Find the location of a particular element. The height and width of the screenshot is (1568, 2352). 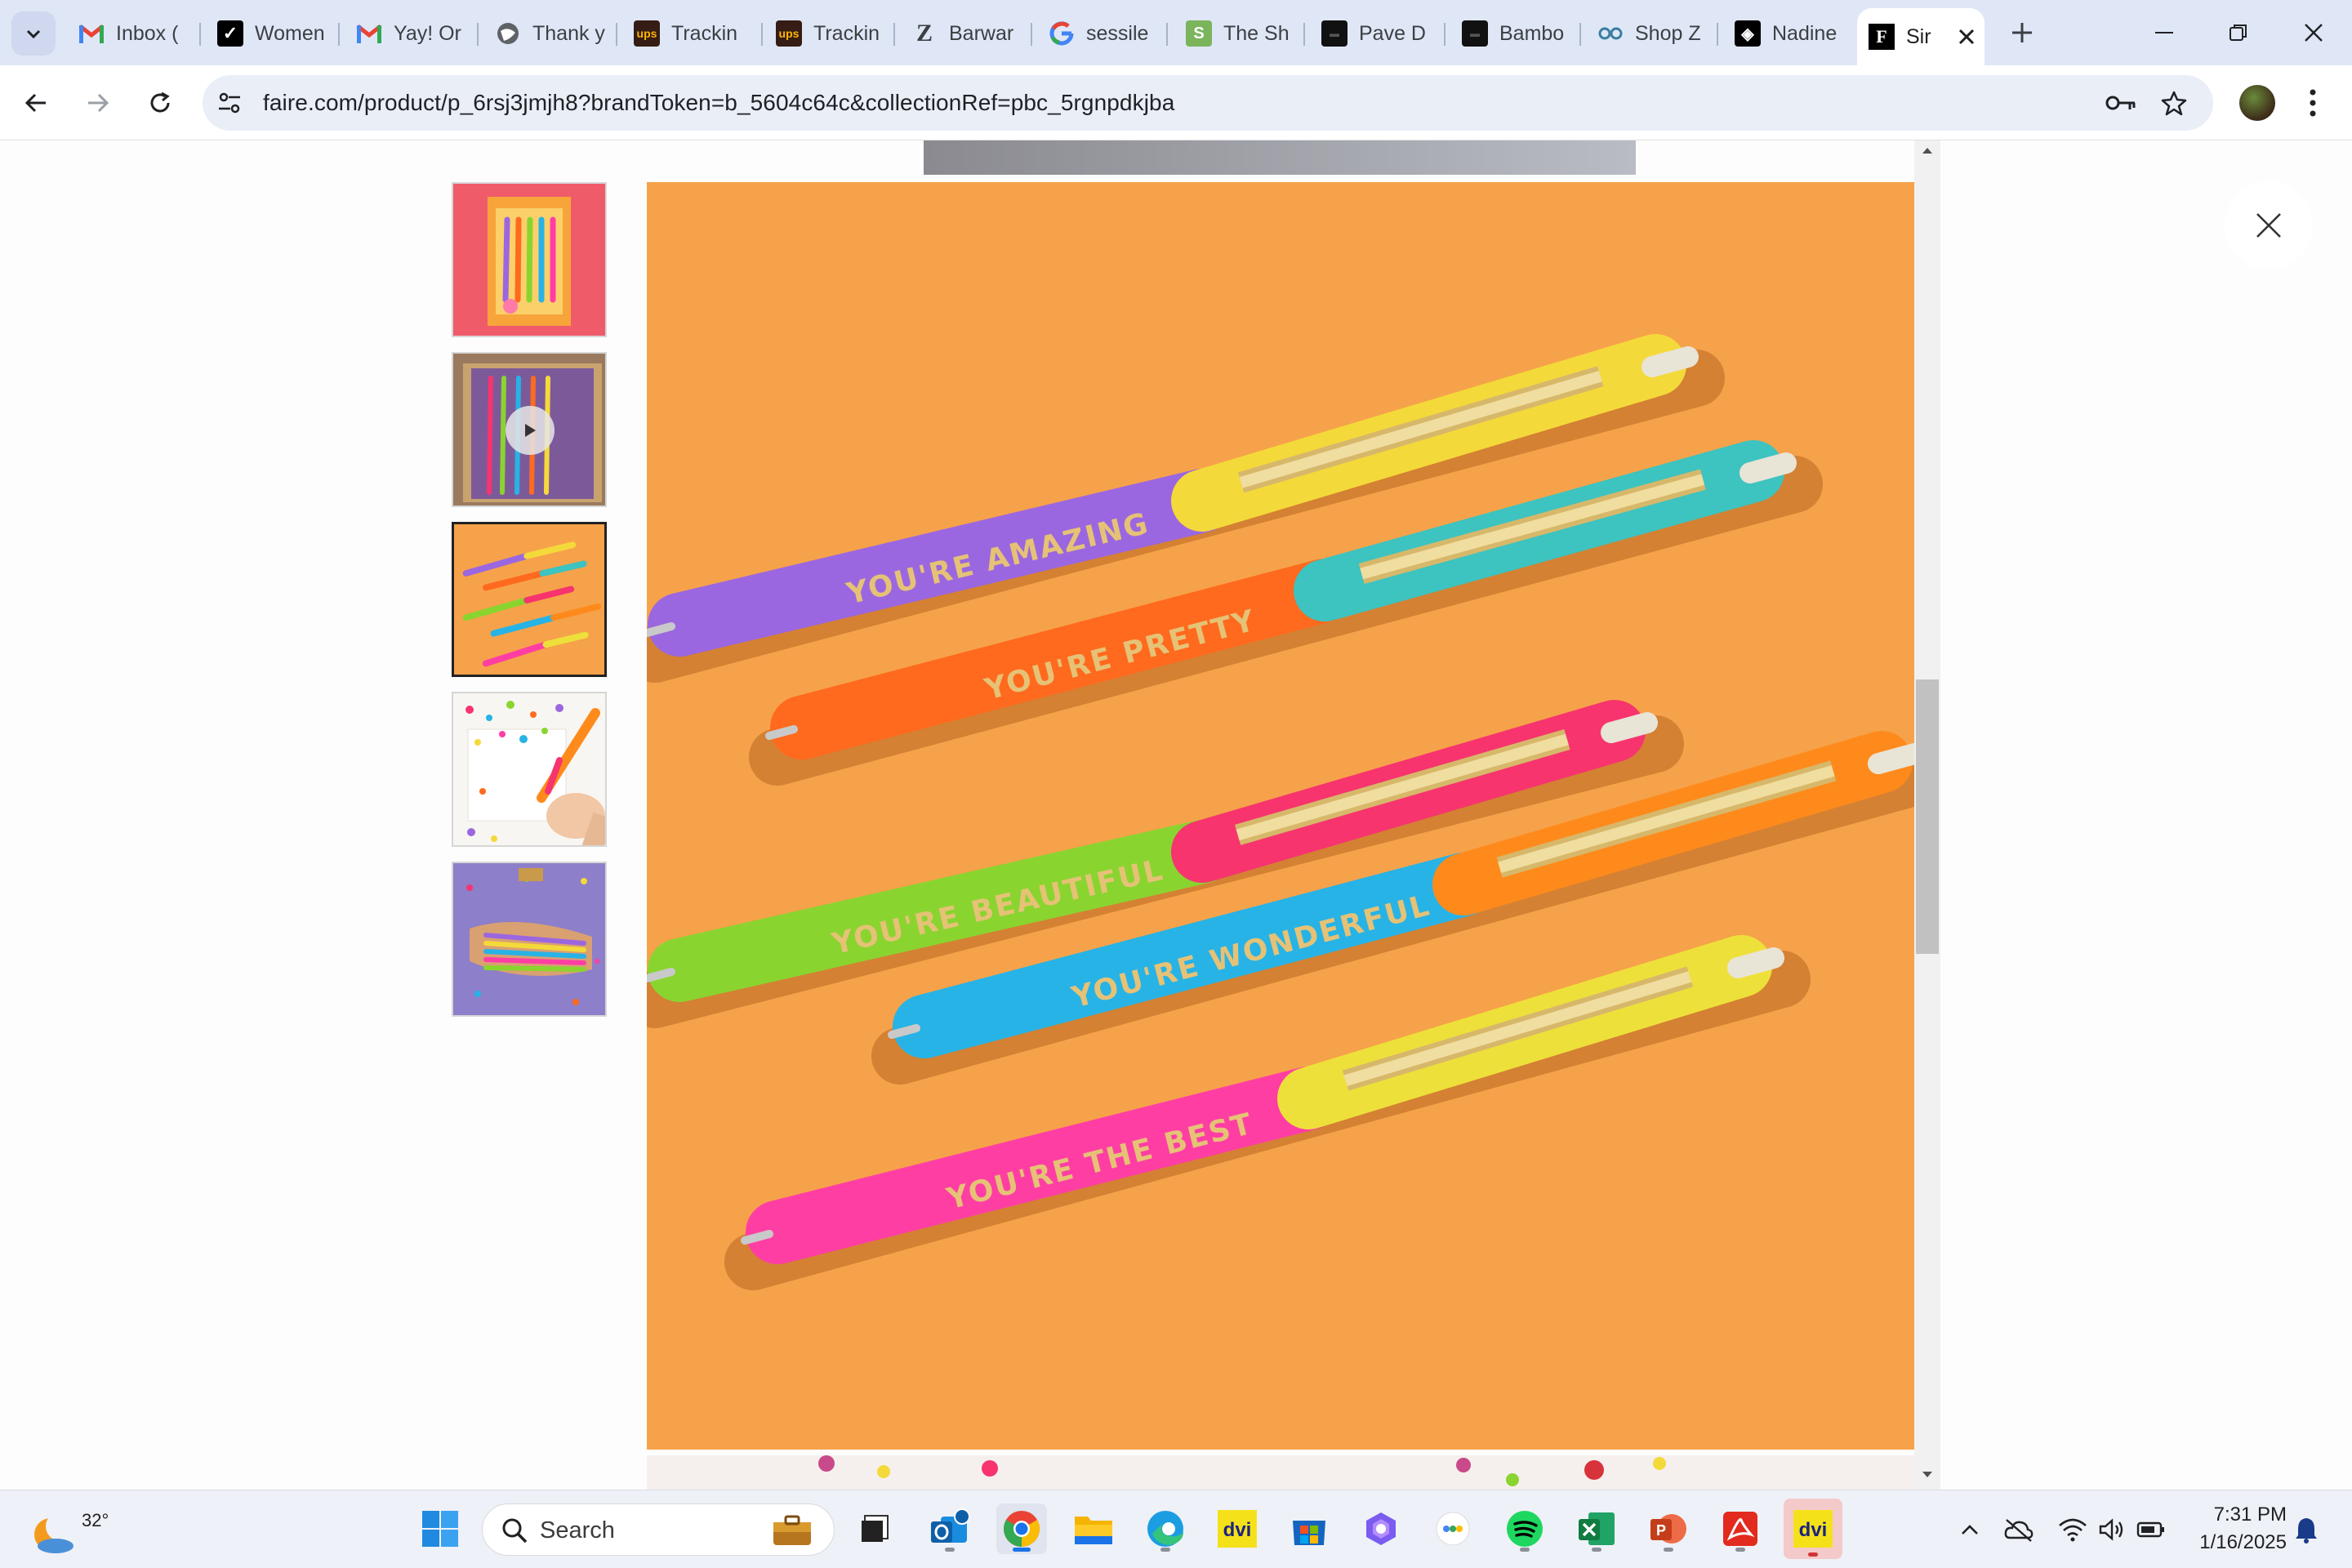

close-modal-button is located at coordinates (2269, 226).